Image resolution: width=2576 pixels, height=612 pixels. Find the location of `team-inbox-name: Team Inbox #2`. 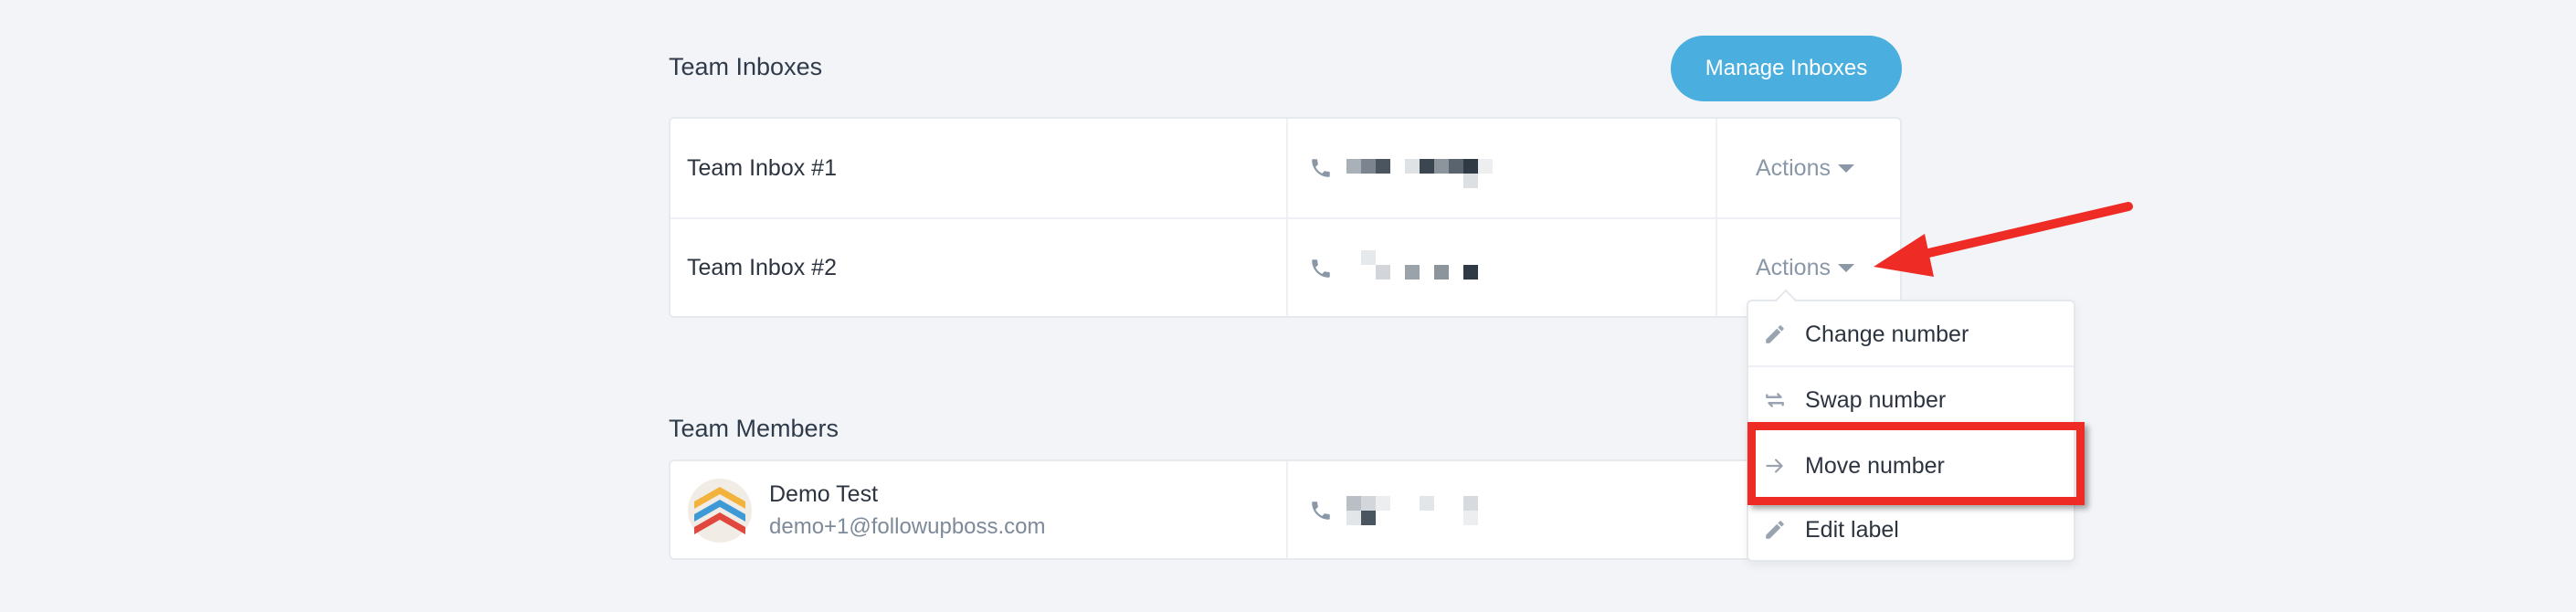

team-inbox-name: Team Inbox #2 is located at coordinates (762, 267).